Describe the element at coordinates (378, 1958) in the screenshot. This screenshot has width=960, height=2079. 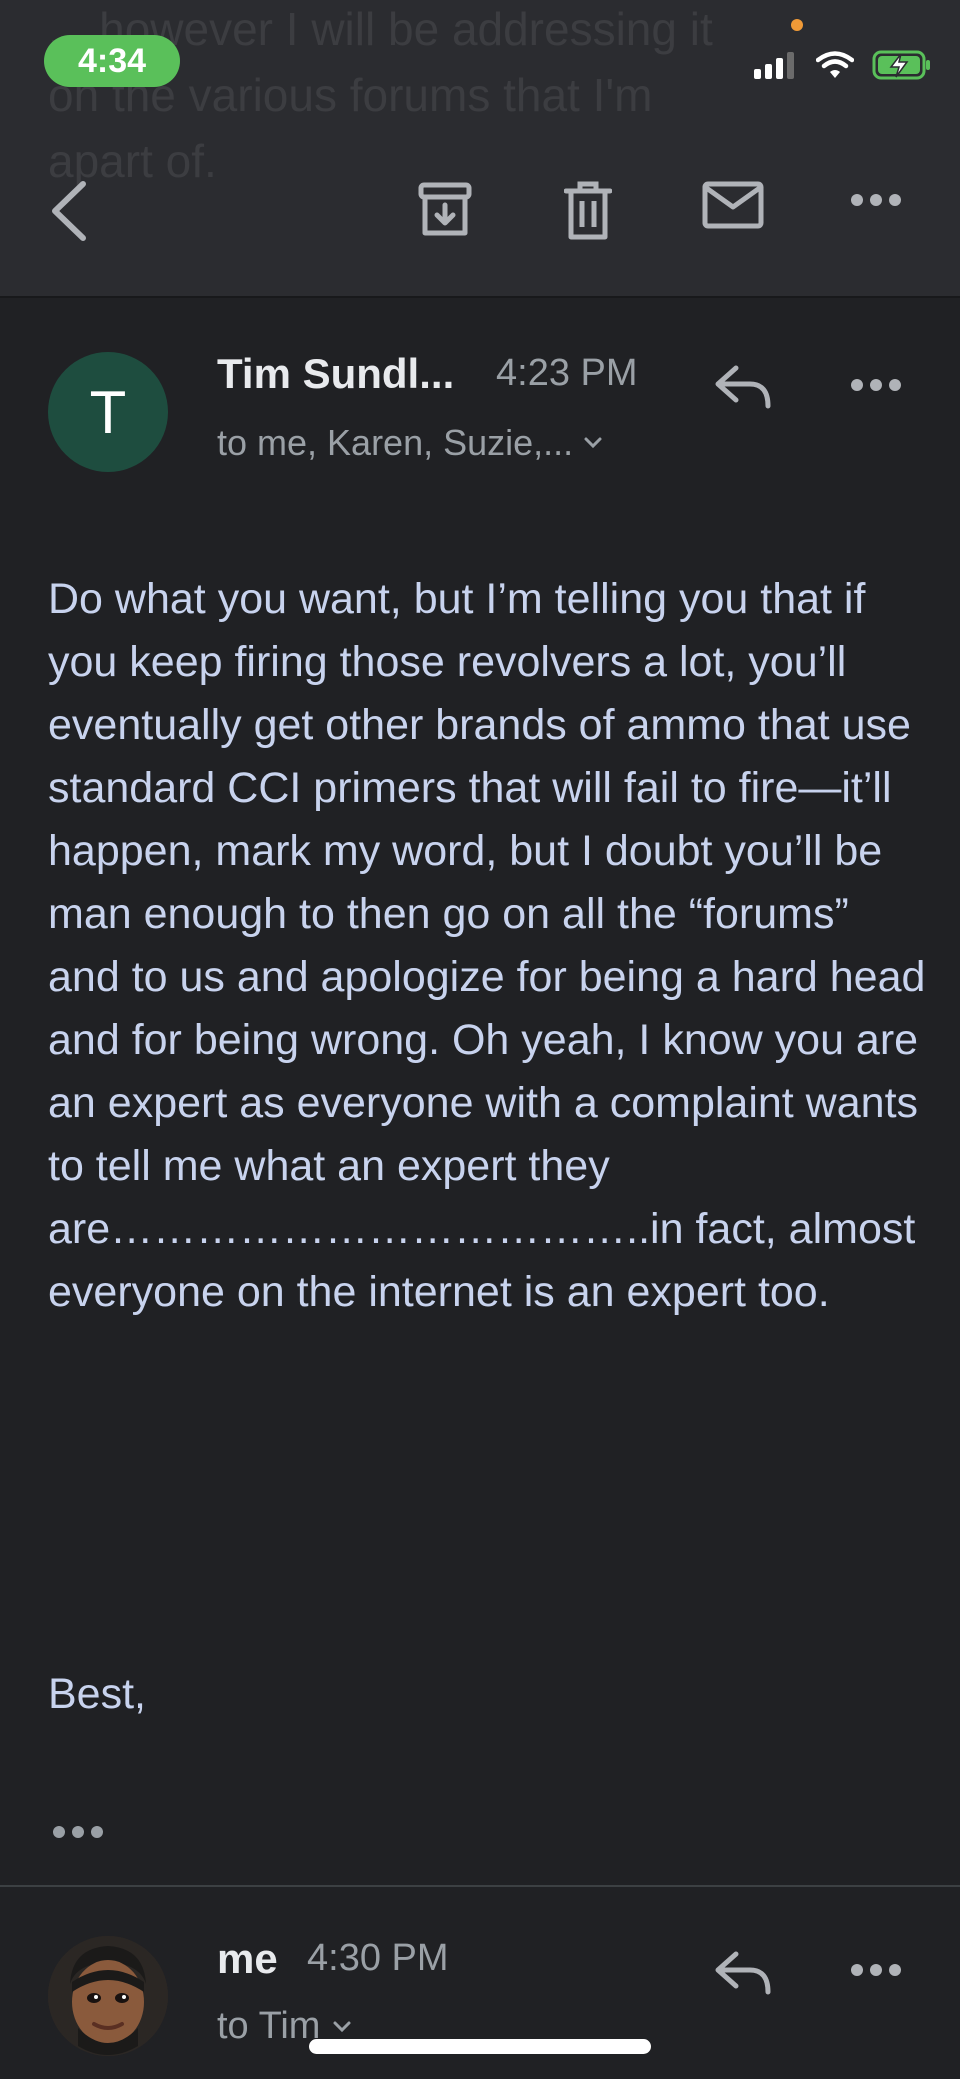
I see `message-time-me: 4:30 PM` at that location.